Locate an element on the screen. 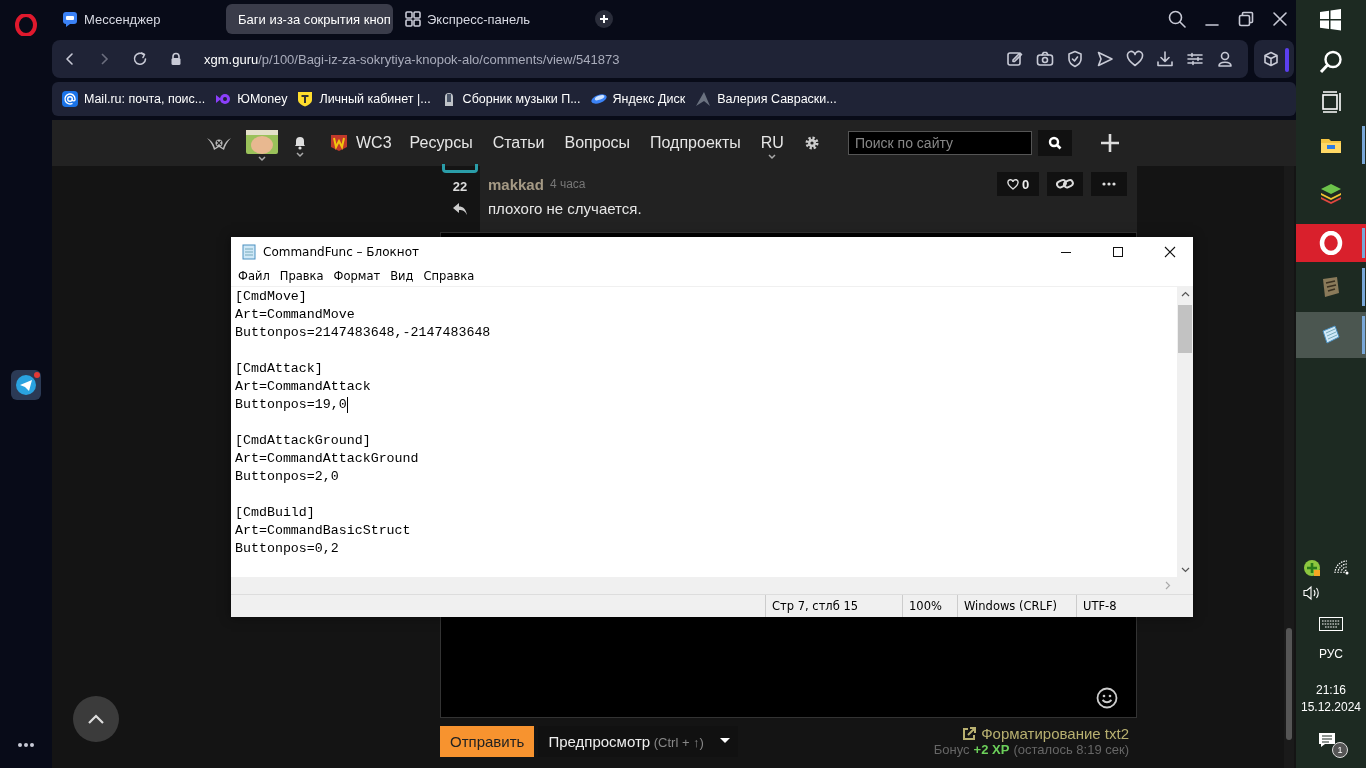 The width and height of the screenshot is (1366, 768). url-text: xgm.guru/p/100/Bagi-iz-za-sokrytiya-knopok-alo/comments/view/541873 is located at coordinates (412, 59).